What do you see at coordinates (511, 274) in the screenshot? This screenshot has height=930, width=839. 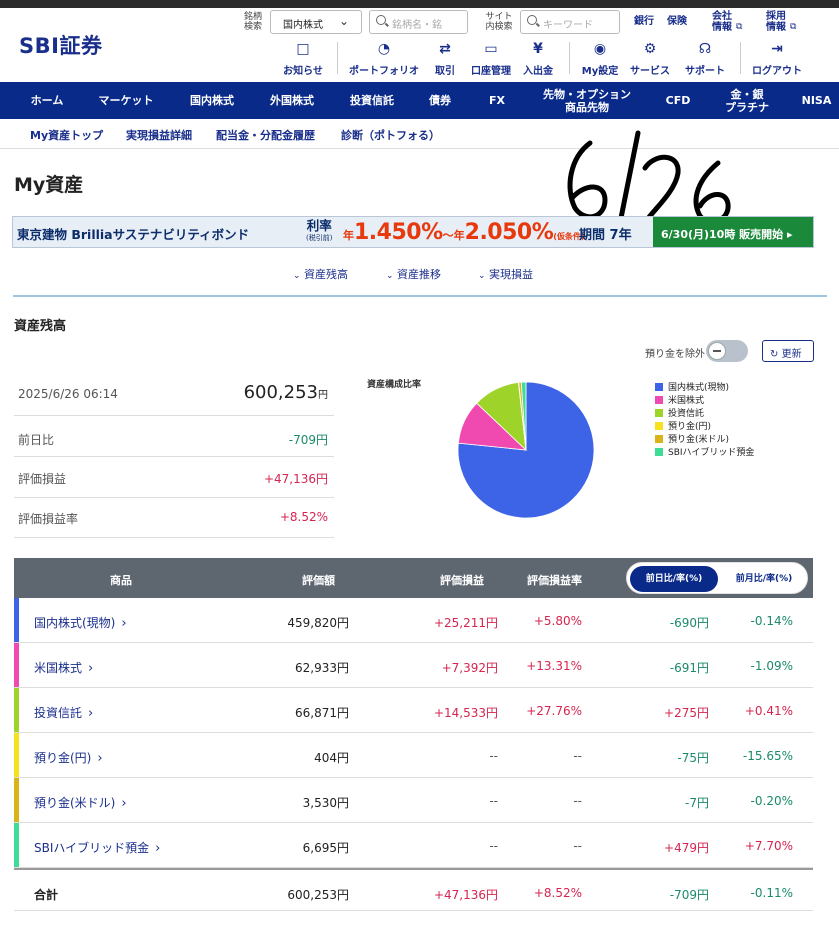 I see `anchor-realized-label: 実現損益` at bounding box center [511, 274].